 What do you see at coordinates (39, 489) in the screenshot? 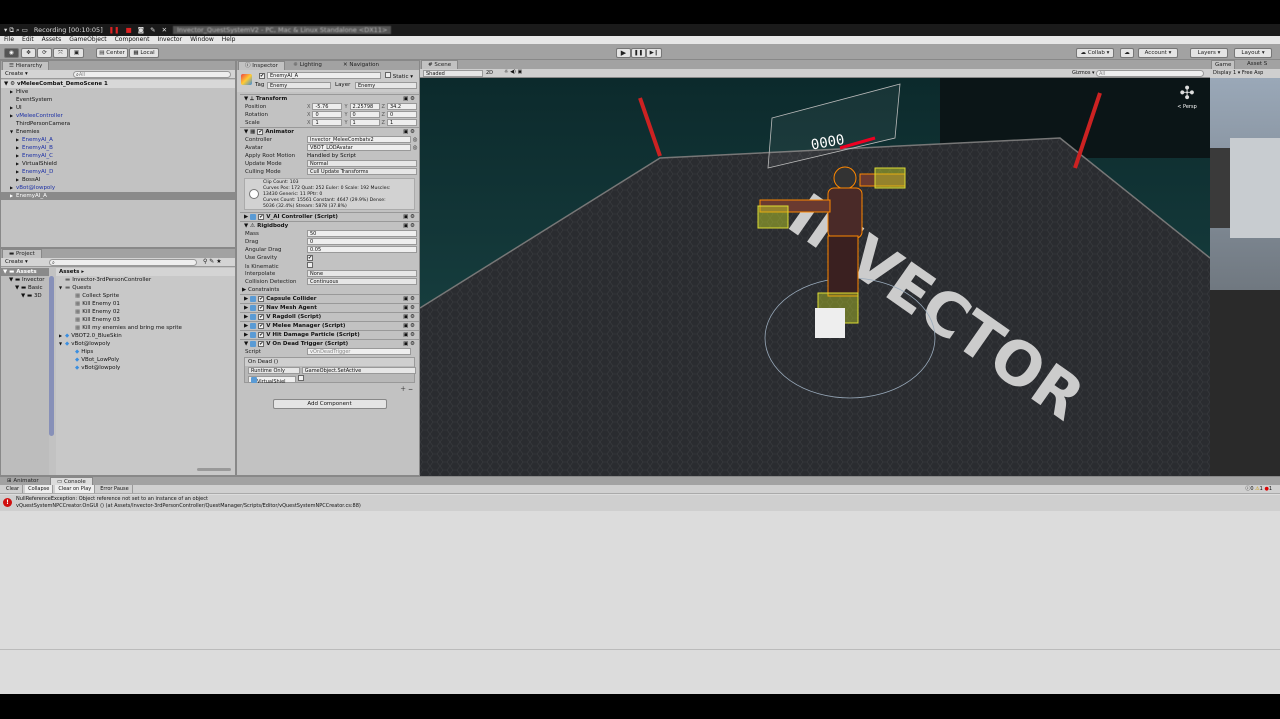
I see `collapse-button: Collapse` at bounding box center [39, 489].